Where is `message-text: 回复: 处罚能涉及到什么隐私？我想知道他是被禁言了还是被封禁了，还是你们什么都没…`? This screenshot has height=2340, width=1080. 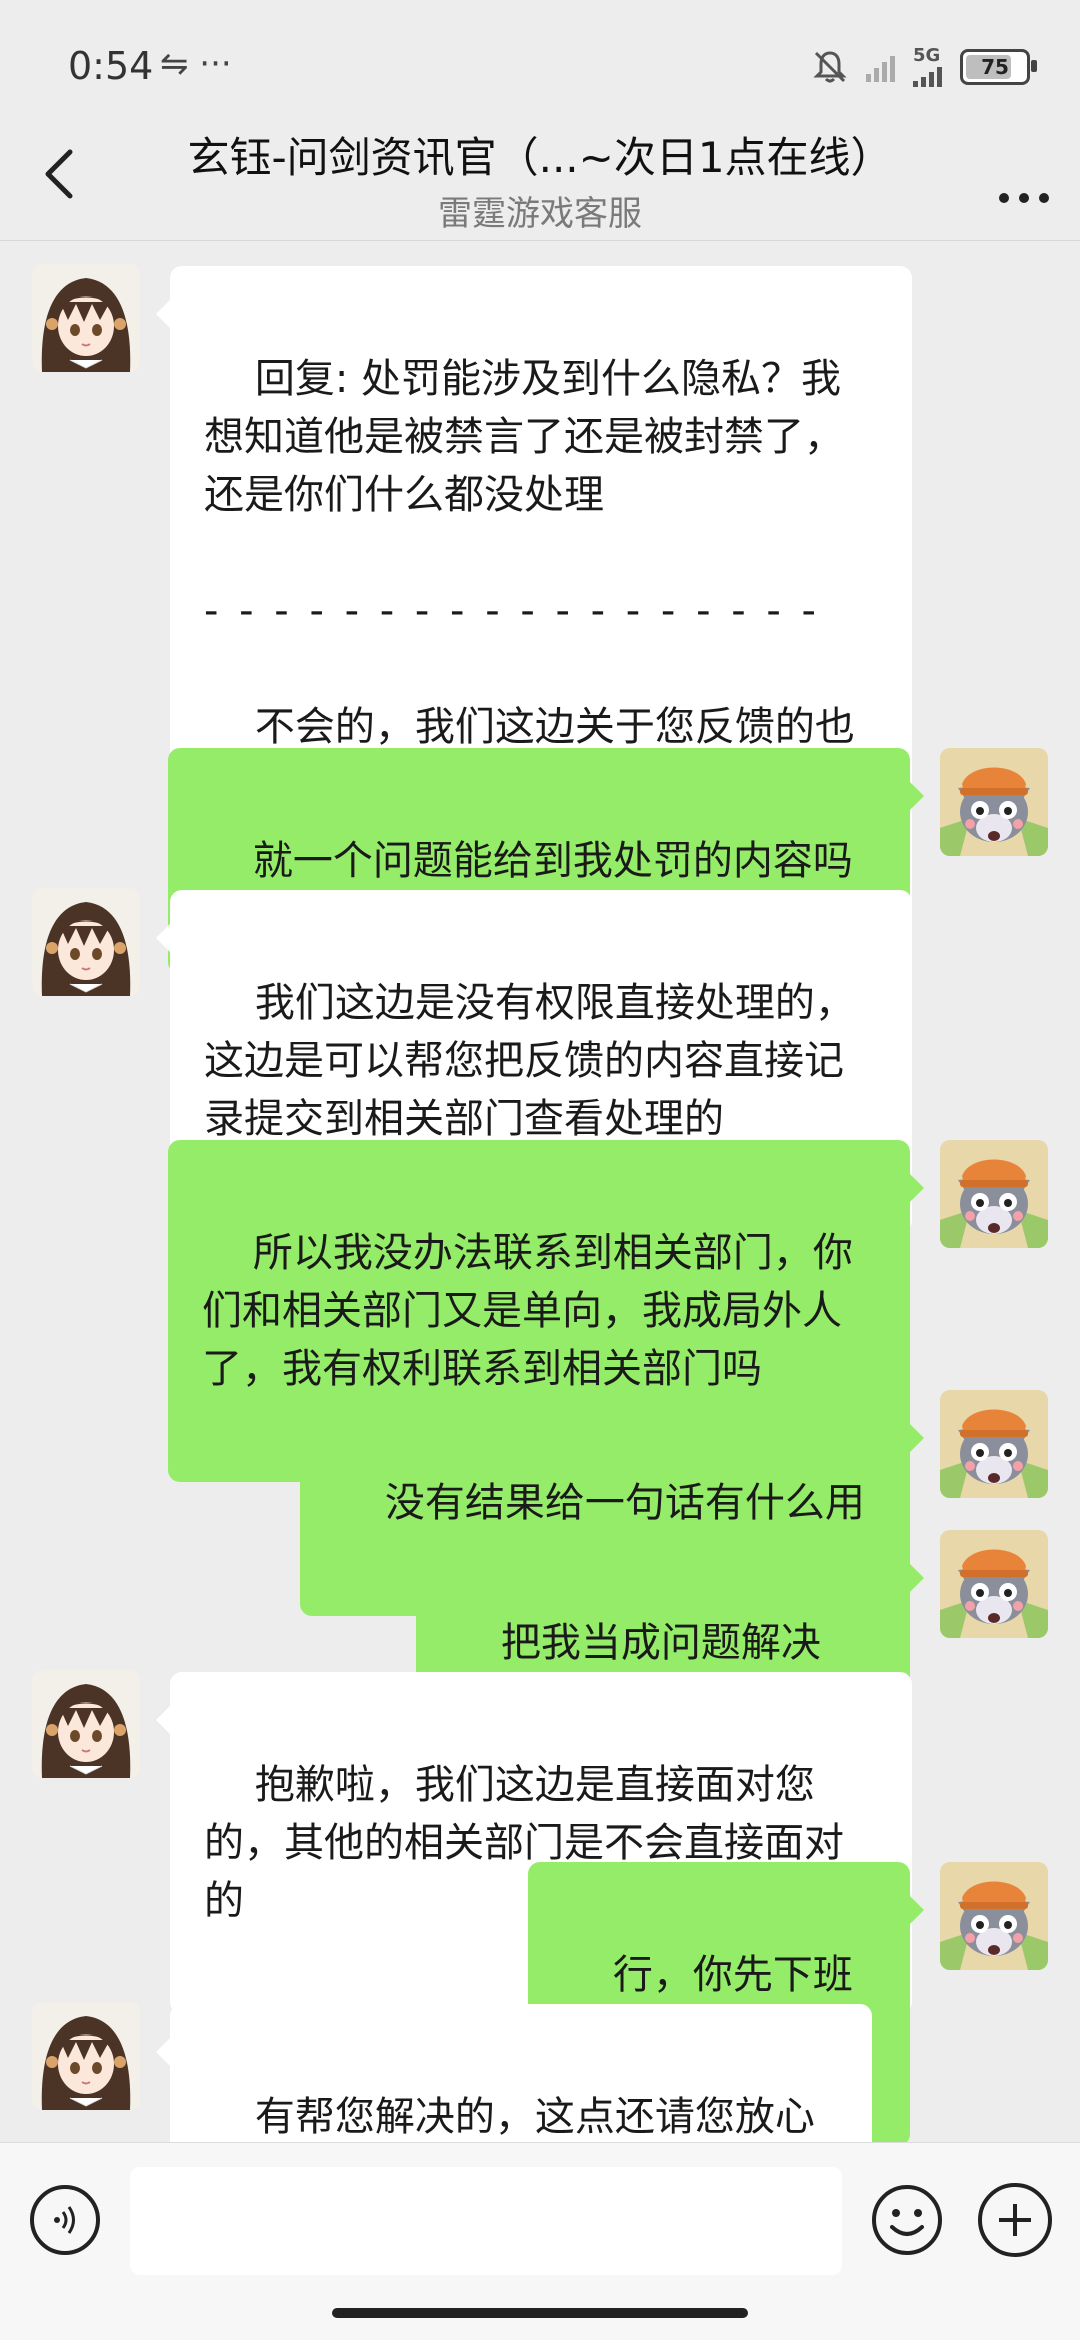 message-text: 回复: 处罚能涉及到什么隐私？我想知道他是被禁言了还是被封禁了，还是你们什么都没… is located at coordinates (524, 437).